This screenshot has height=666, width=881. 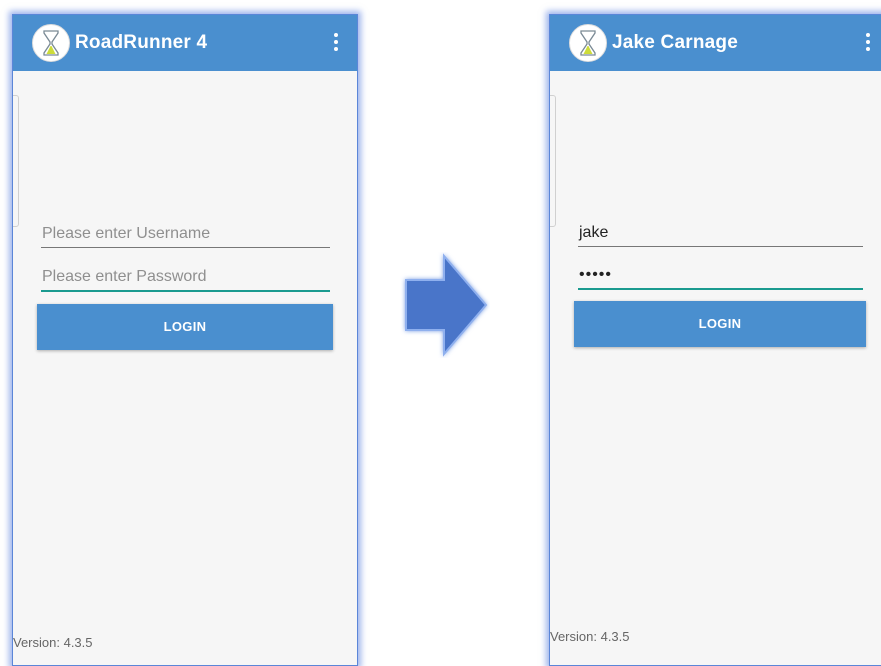 What do you see at coordinates (141, 42) in the screenshot?
I see `app-title: RoadRunner 4` at bounding box center [141, 42].